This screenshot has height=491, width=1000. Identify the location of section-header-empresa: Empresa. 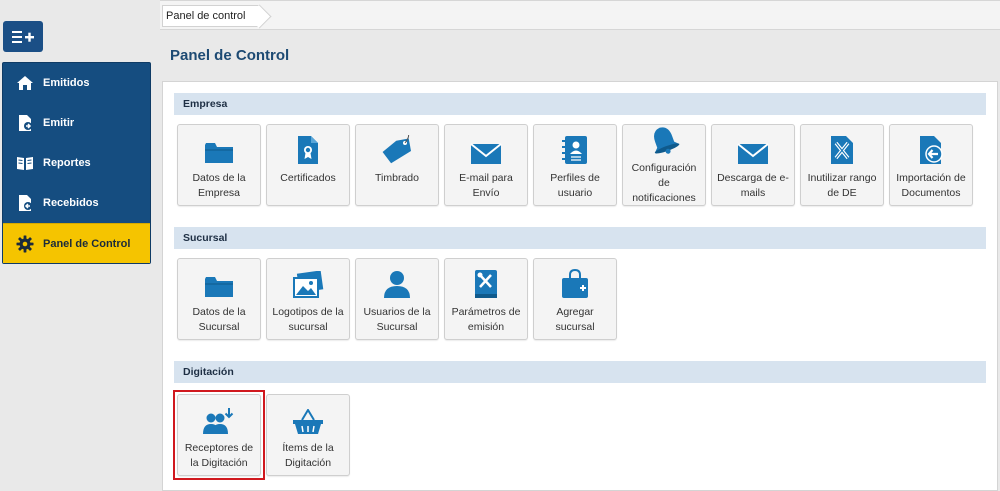
(580, 104).